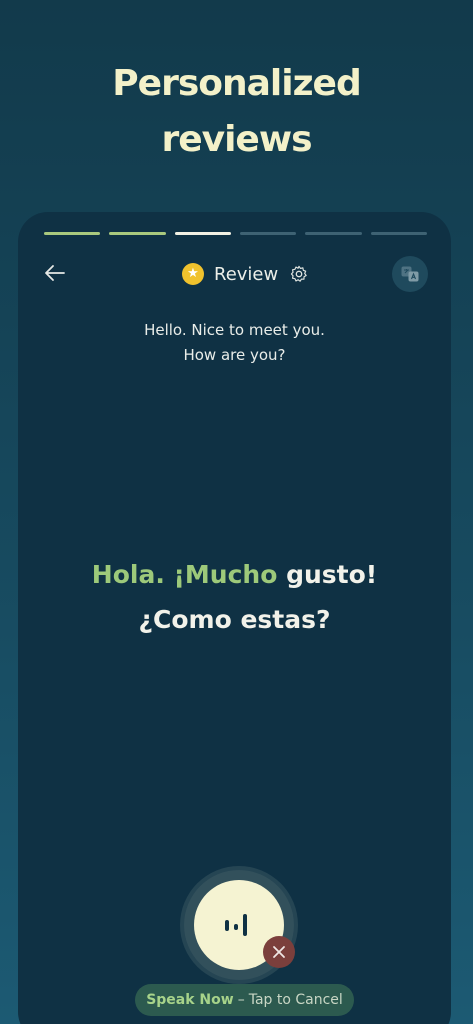  I want to click on answer-spoken-part: Hola. ¡Mucho, so click(184, 574).